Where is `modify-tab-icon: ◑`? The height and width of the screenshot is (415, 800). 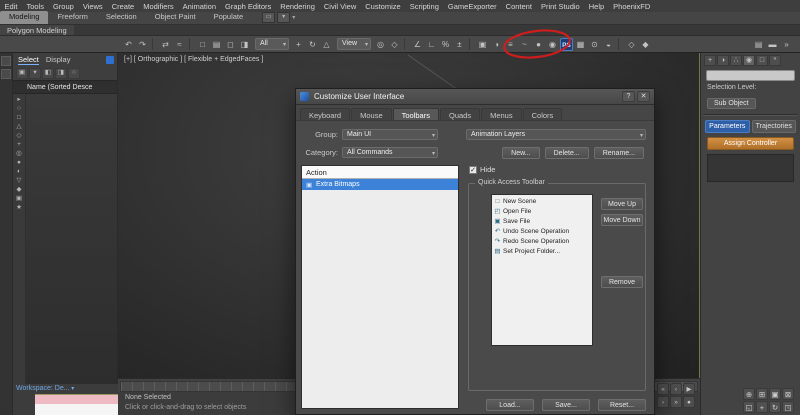 modify-tab-icon: ◑ is located at coordinates (723, 60).